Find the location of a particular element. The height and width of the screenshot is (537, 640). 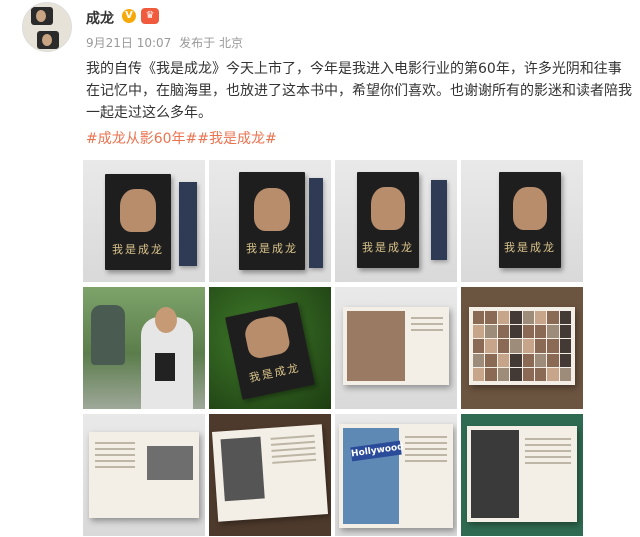

book-3d-left-photo: 我是成龙 is located at coordinates (396, 221).